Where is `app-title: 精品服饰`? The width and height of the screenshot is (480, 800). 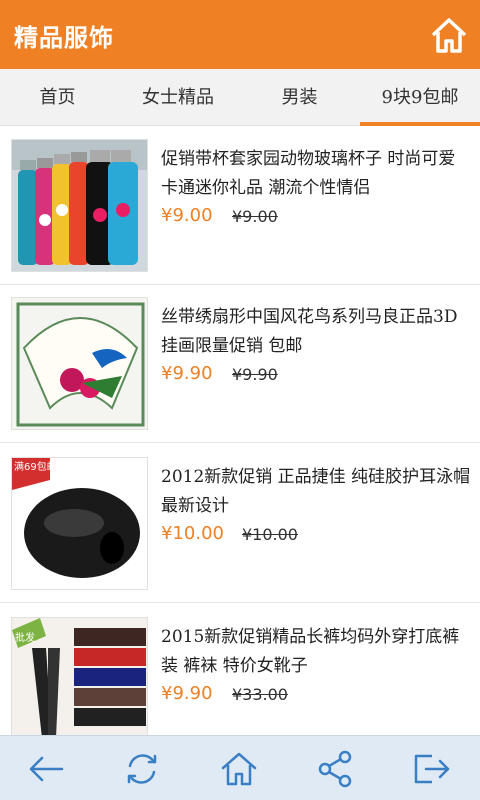
app-title: 精品服饰 is located at coordinates (64, 37).